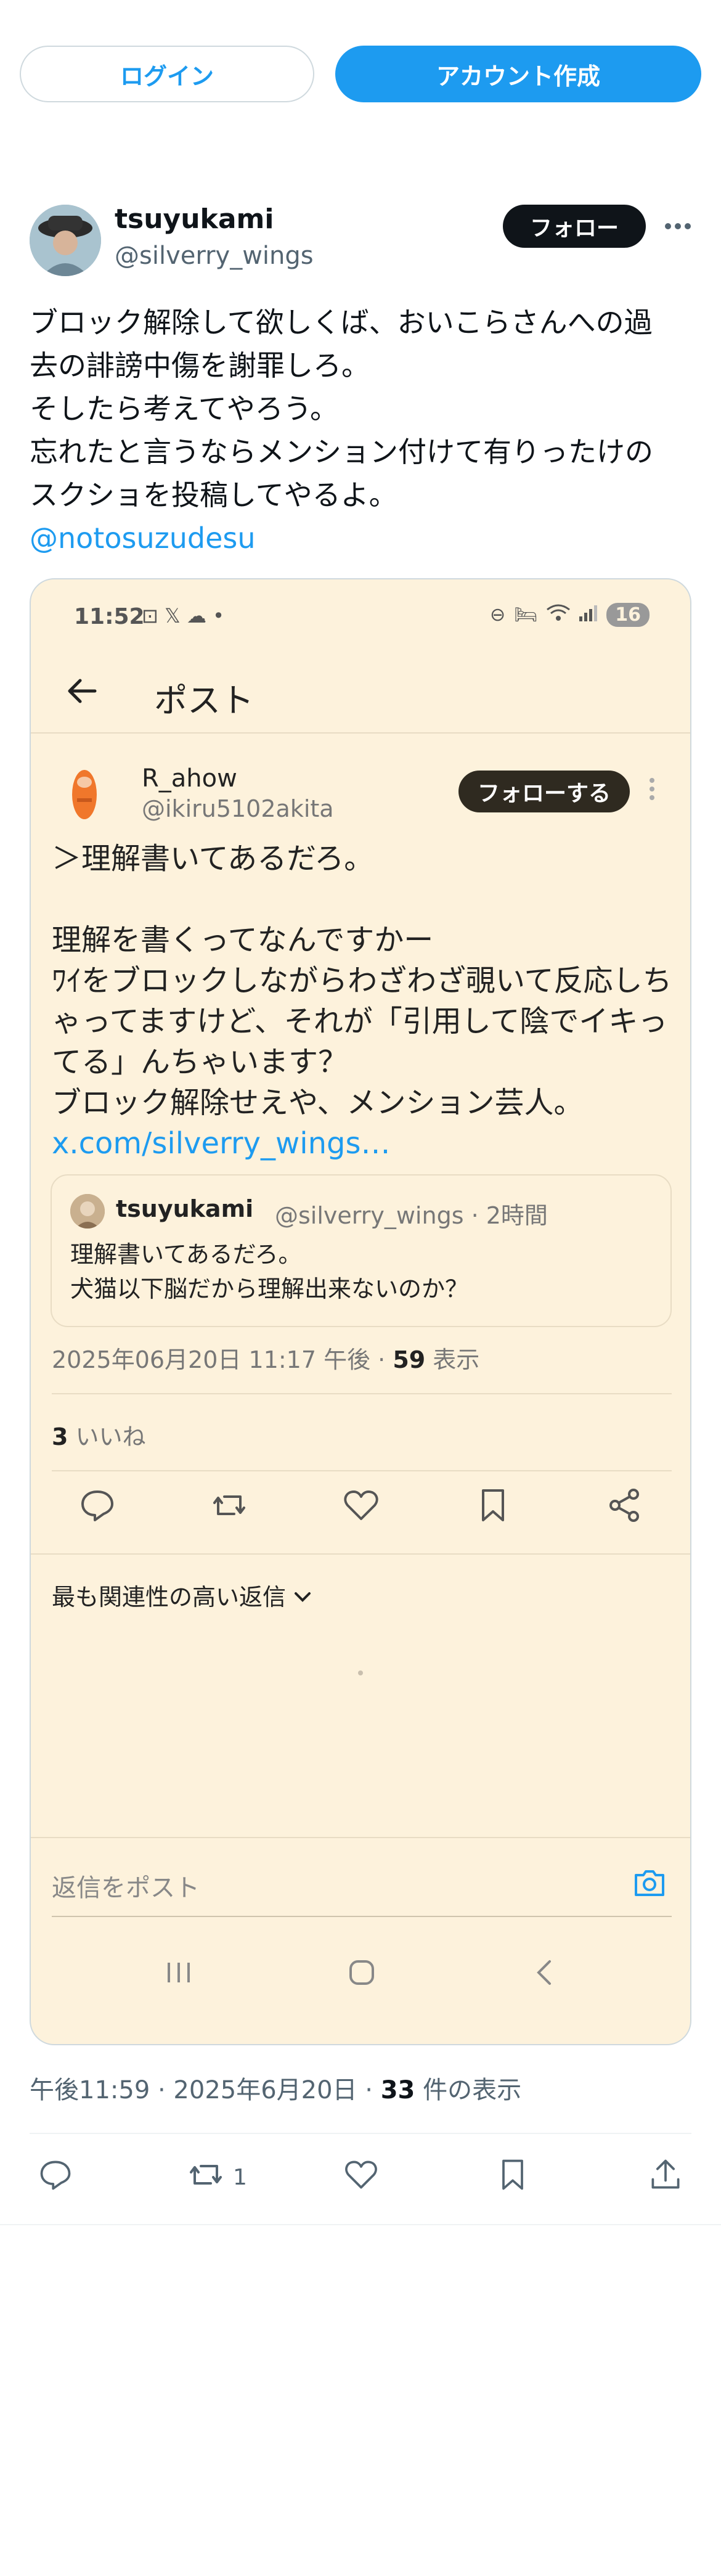  I want to click on home-icon, so click(361, 1972).